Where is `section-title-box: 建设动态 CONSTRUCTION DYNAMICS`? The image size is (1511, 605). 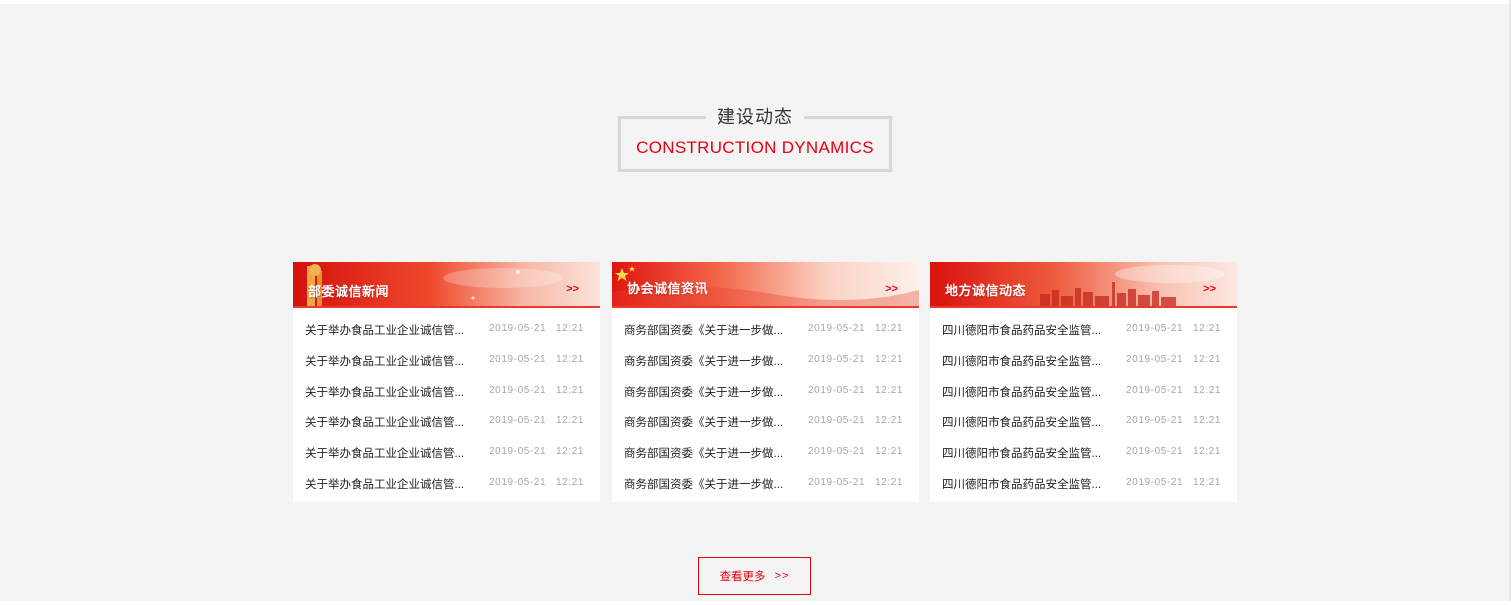
section-title-box: 建设动态 CONSTRUCTION DYNAMICS is located at coordinates (755, 138).